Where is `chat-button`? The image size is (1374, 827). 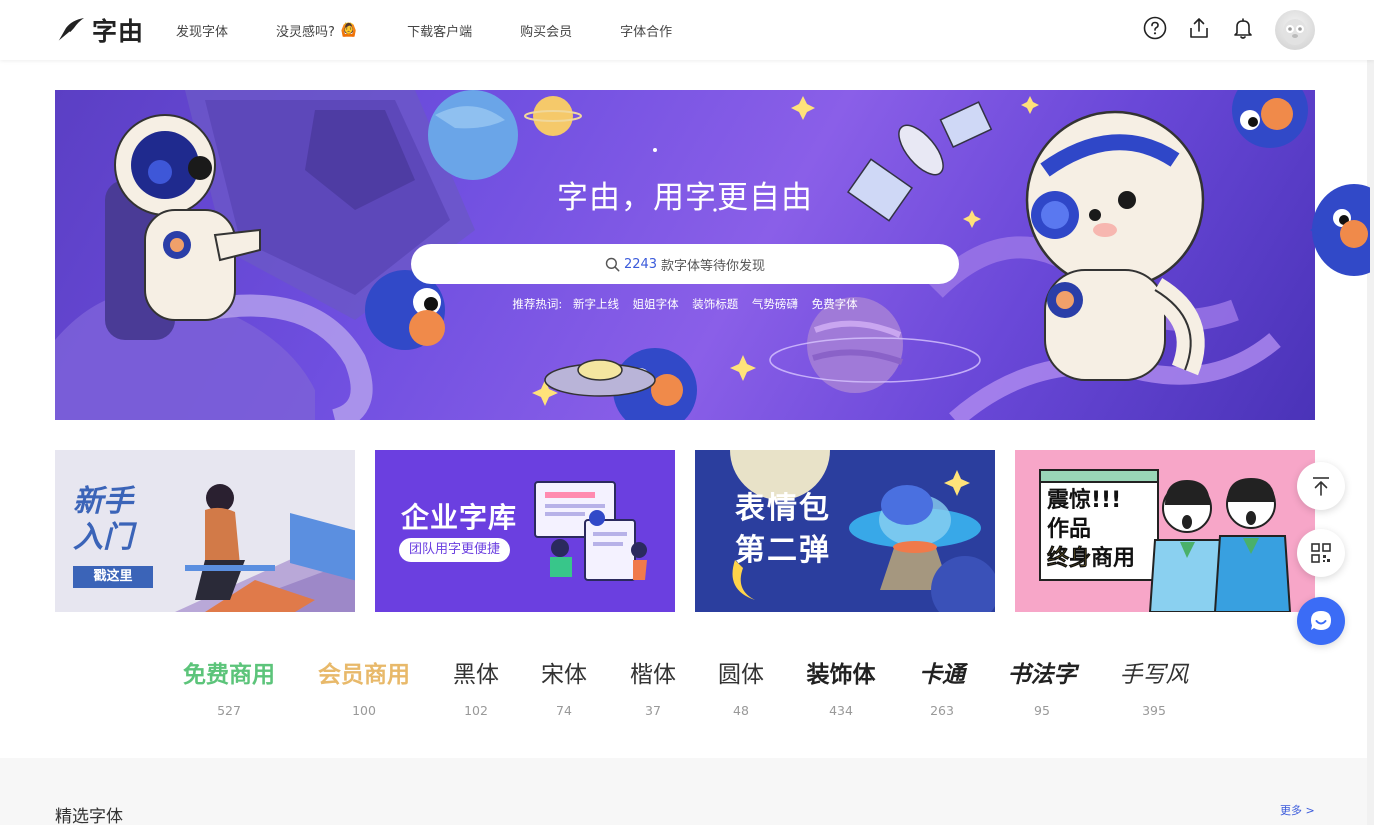 chat-button is located at coordinates (1321, 621).